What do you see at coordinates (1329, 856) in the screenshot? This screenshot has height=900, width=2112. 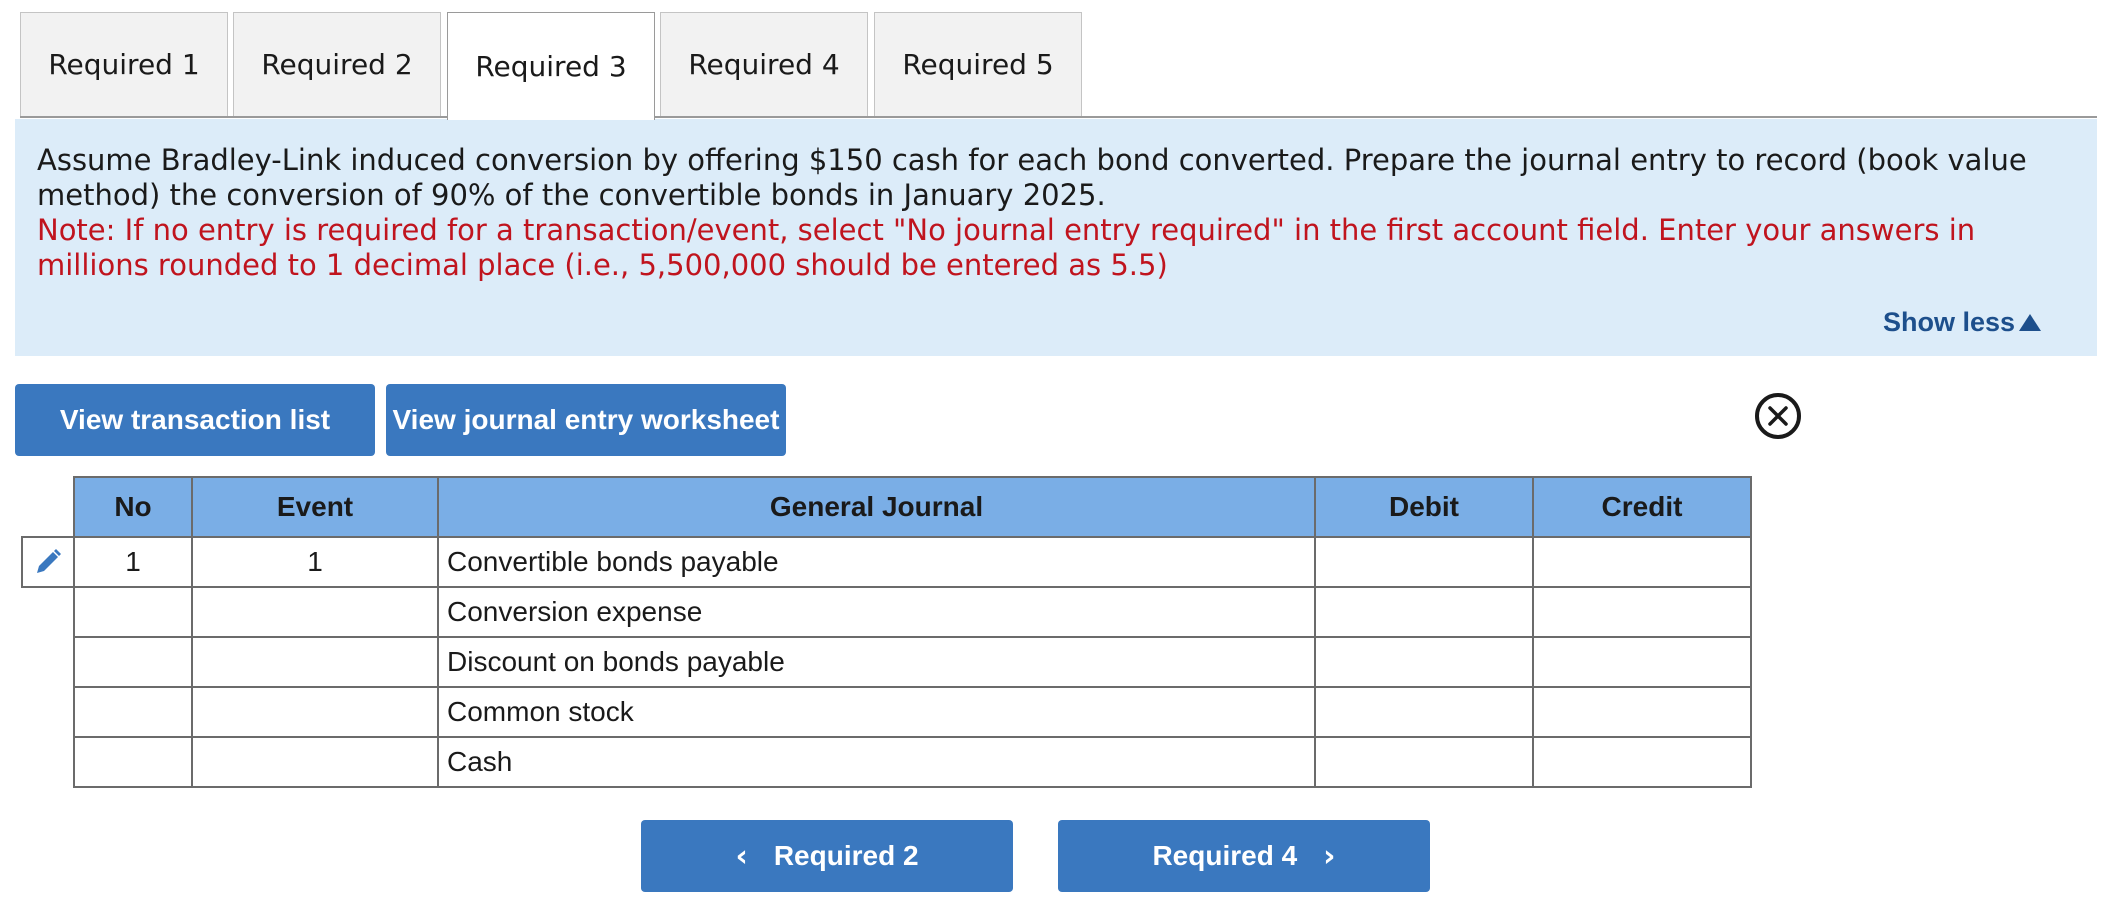 I see `chevron-right-icon: ›` at bounding box center [1329, 856].